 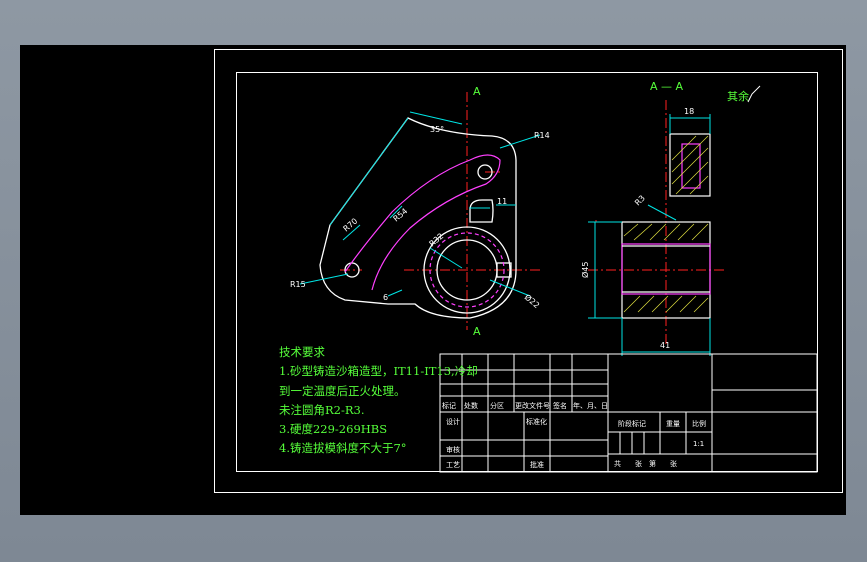 What do you see at coordinates (477, 91) in the screenshot?
I see `section-label-top: A` at bounding box center [477, 91].